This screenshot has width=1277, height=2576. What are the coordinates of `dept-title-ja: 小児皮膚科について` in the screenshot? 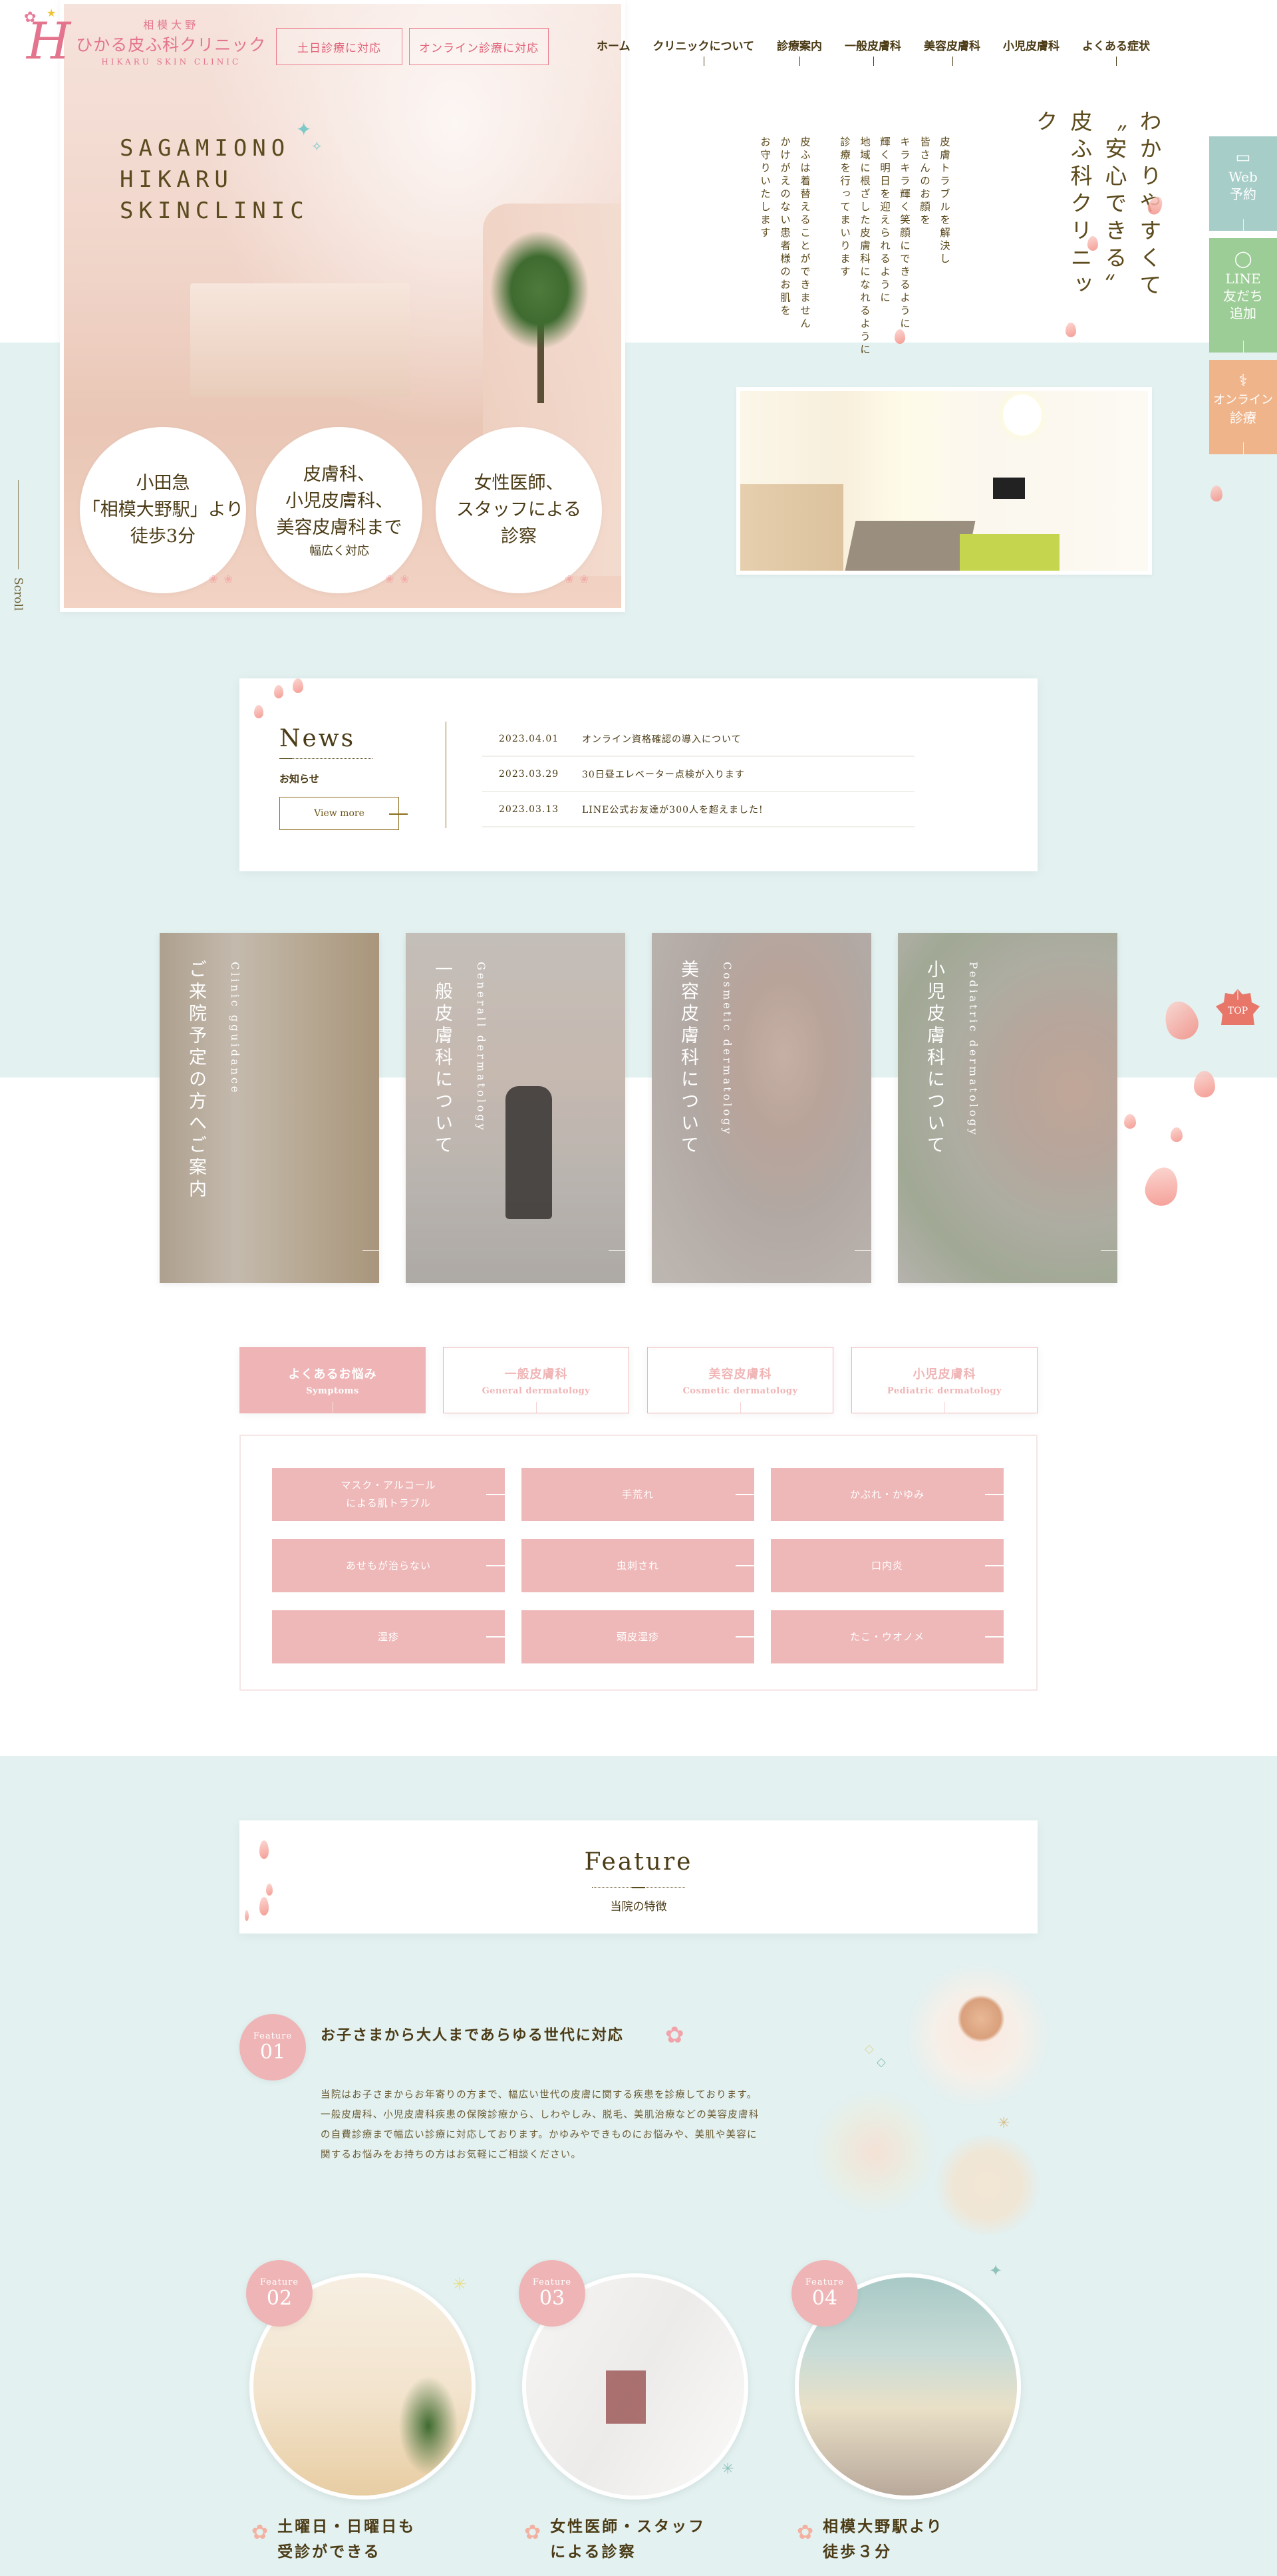 It's located at (934, 1058).